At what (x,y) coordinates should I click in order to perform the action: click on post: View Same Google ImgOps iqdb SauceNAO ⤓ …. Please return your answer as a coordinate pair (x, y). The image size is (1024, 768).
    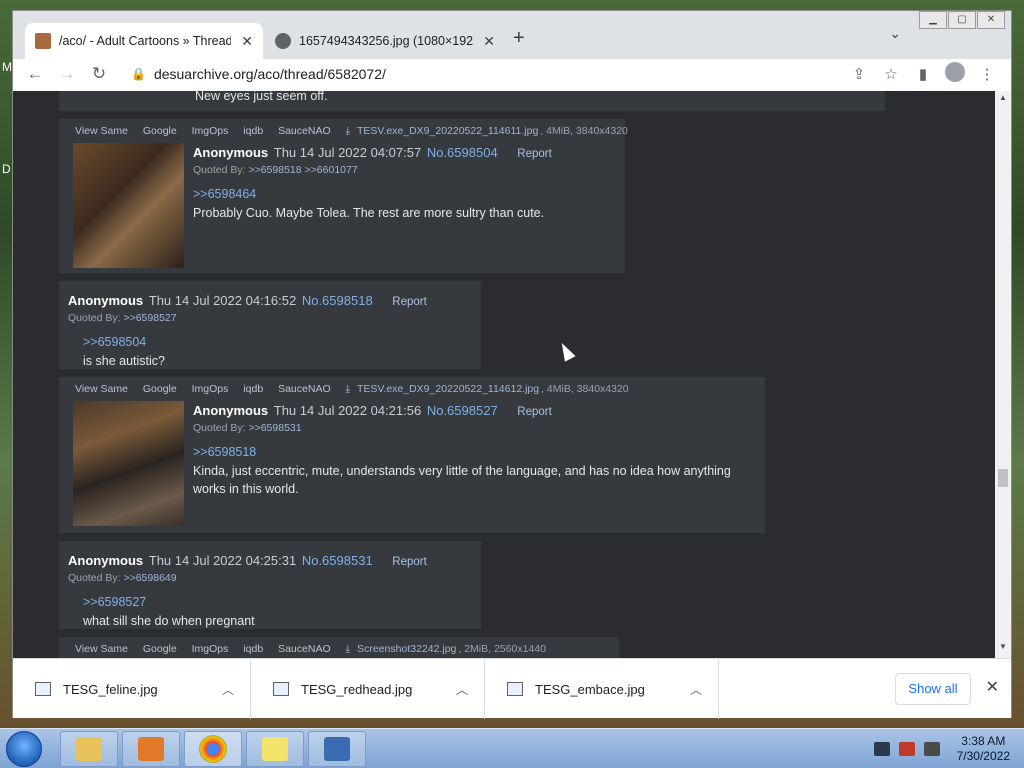
    Looking at the image, I should click on (412, 455).